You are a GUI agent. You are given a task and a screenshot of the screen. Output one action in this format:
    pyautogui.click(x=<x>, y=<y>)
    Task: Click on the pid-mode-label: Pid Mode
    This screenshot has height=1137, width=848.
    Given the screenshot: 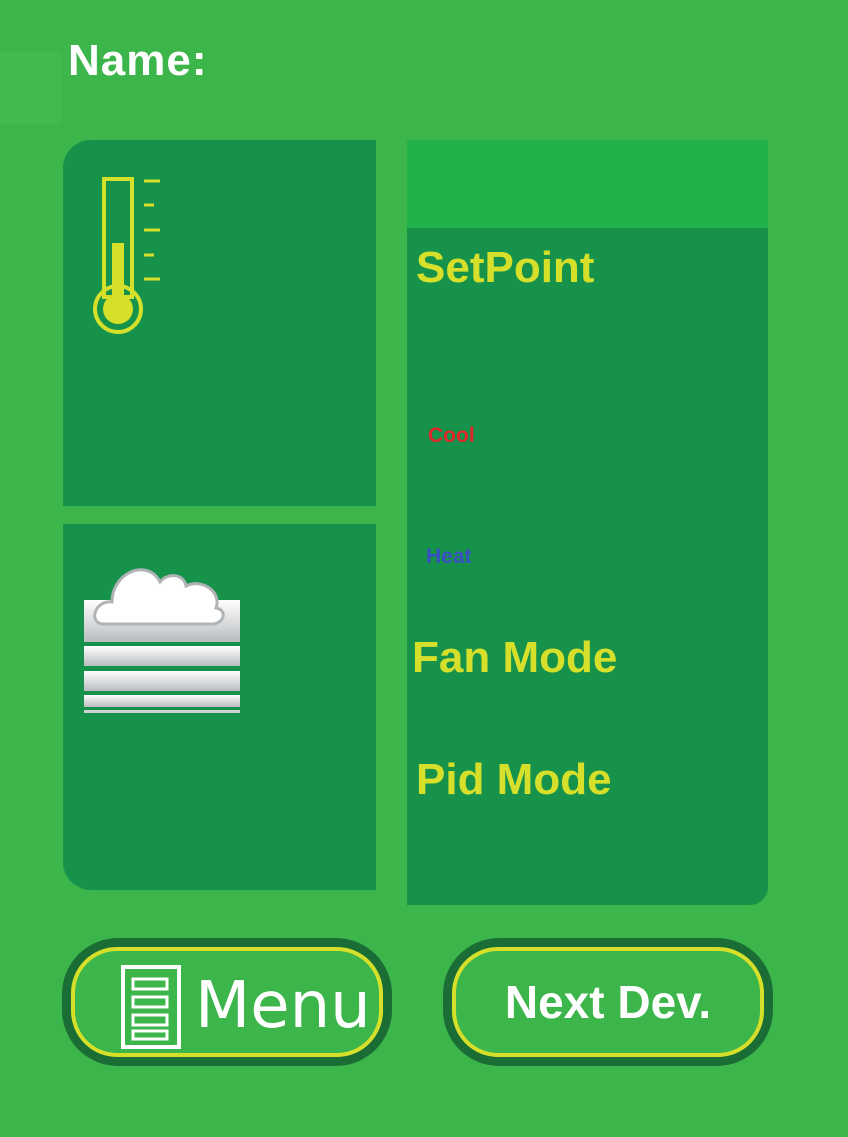 What is the action you would take?
    pyautogui.click(x=514, y=779)
    